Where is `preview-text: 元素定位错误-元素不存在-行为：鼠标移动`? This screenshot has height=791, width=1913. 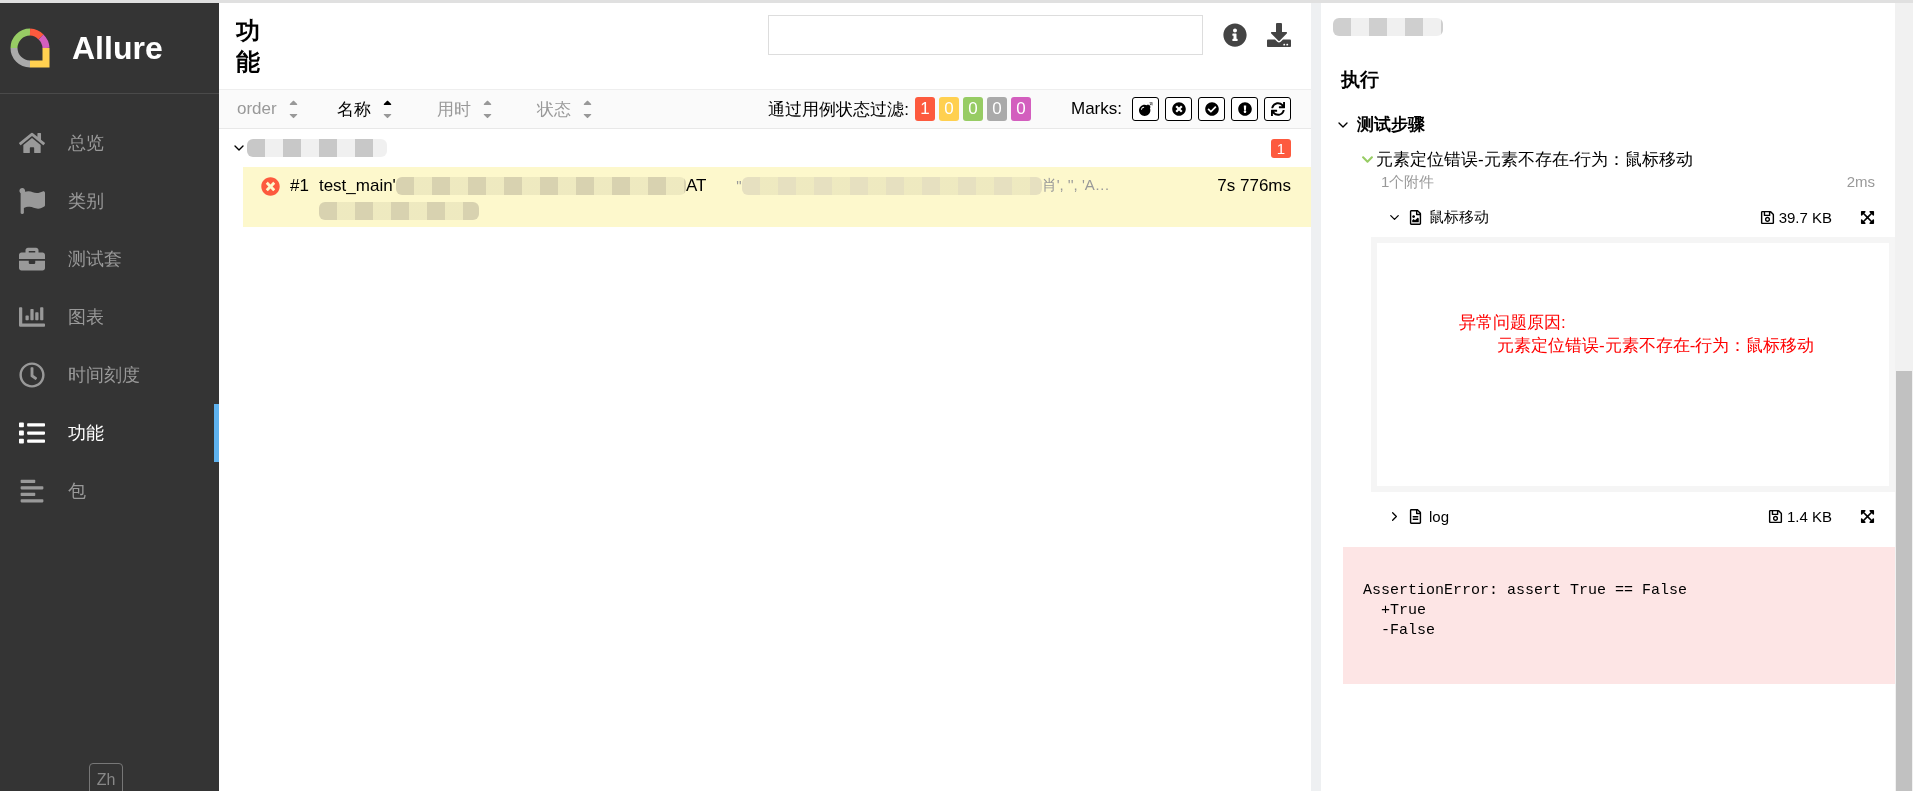
preview-text: 元素定位错误-元素不存在-行为：鼠标移动 is located at coordinates (1656, 346).